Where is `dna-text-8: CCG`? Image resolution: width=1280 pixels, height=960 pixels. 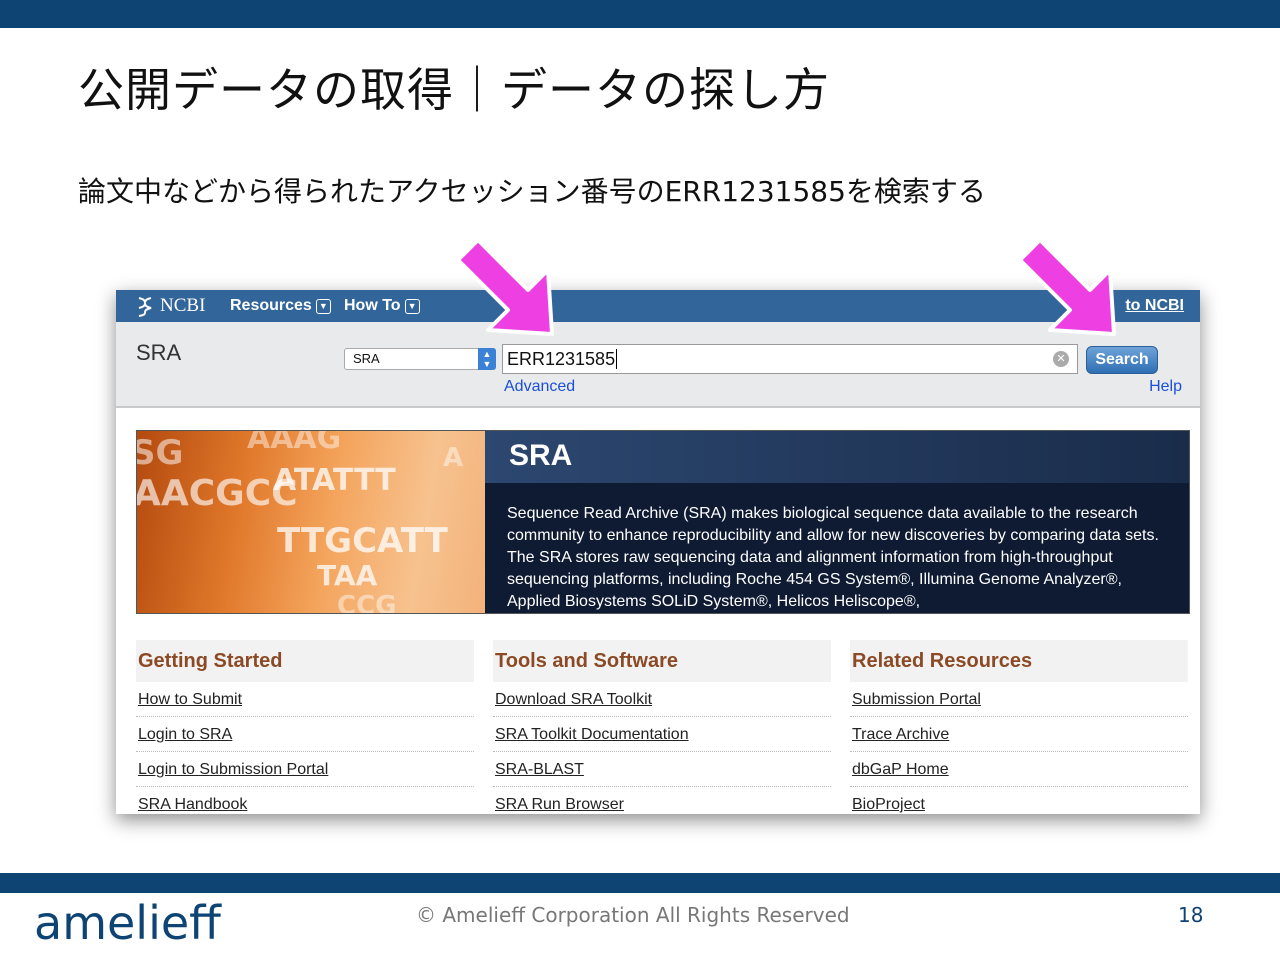 dna-text-8: CCG is located at coordinates (367, 602).